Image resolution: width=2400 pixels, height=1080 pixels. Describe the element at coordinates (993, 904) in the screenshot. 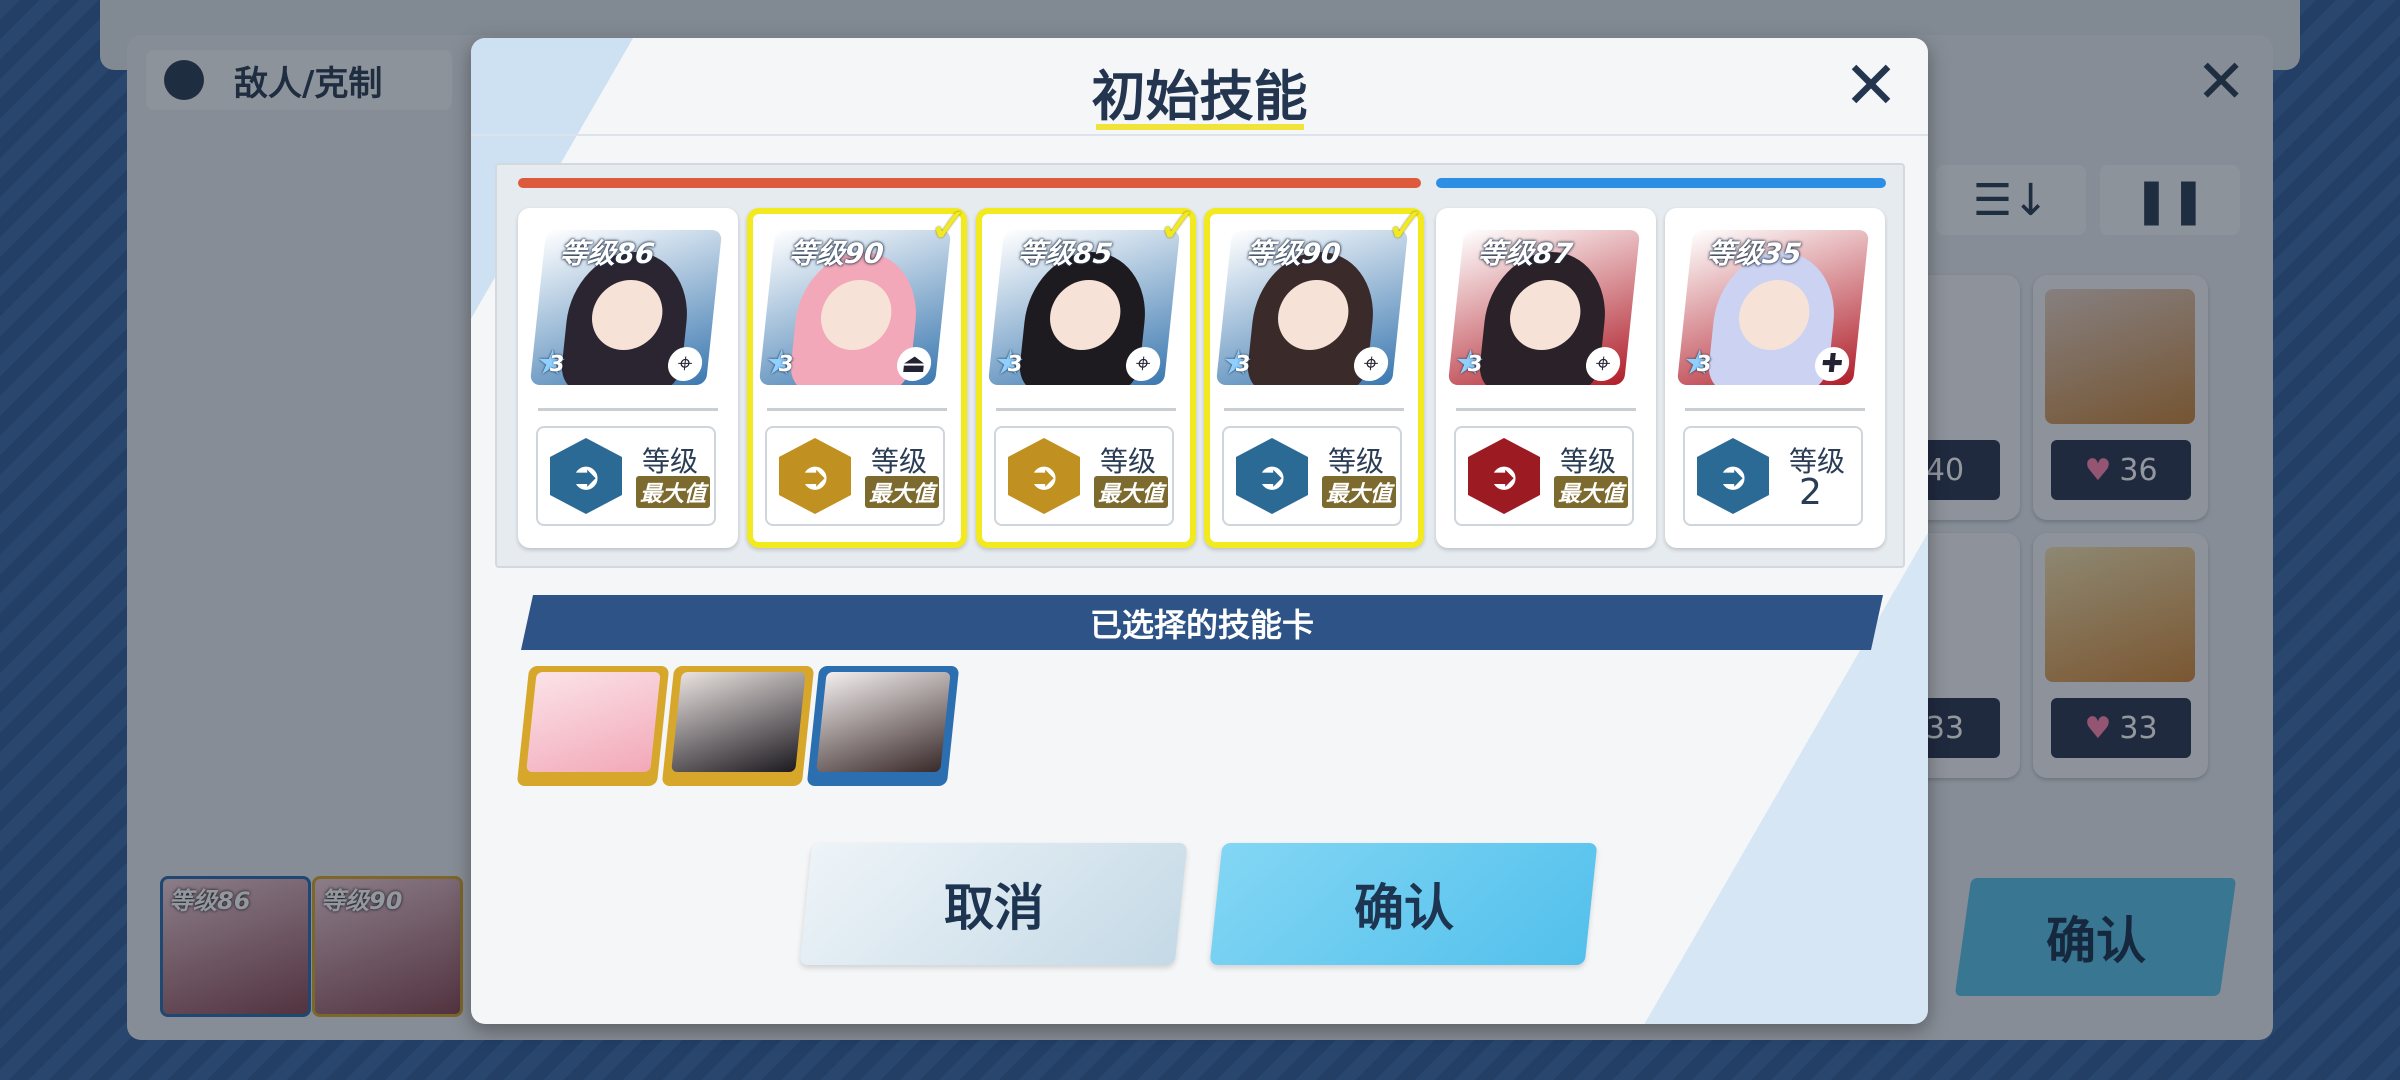

I see `cancel-button: 取消` at that location.